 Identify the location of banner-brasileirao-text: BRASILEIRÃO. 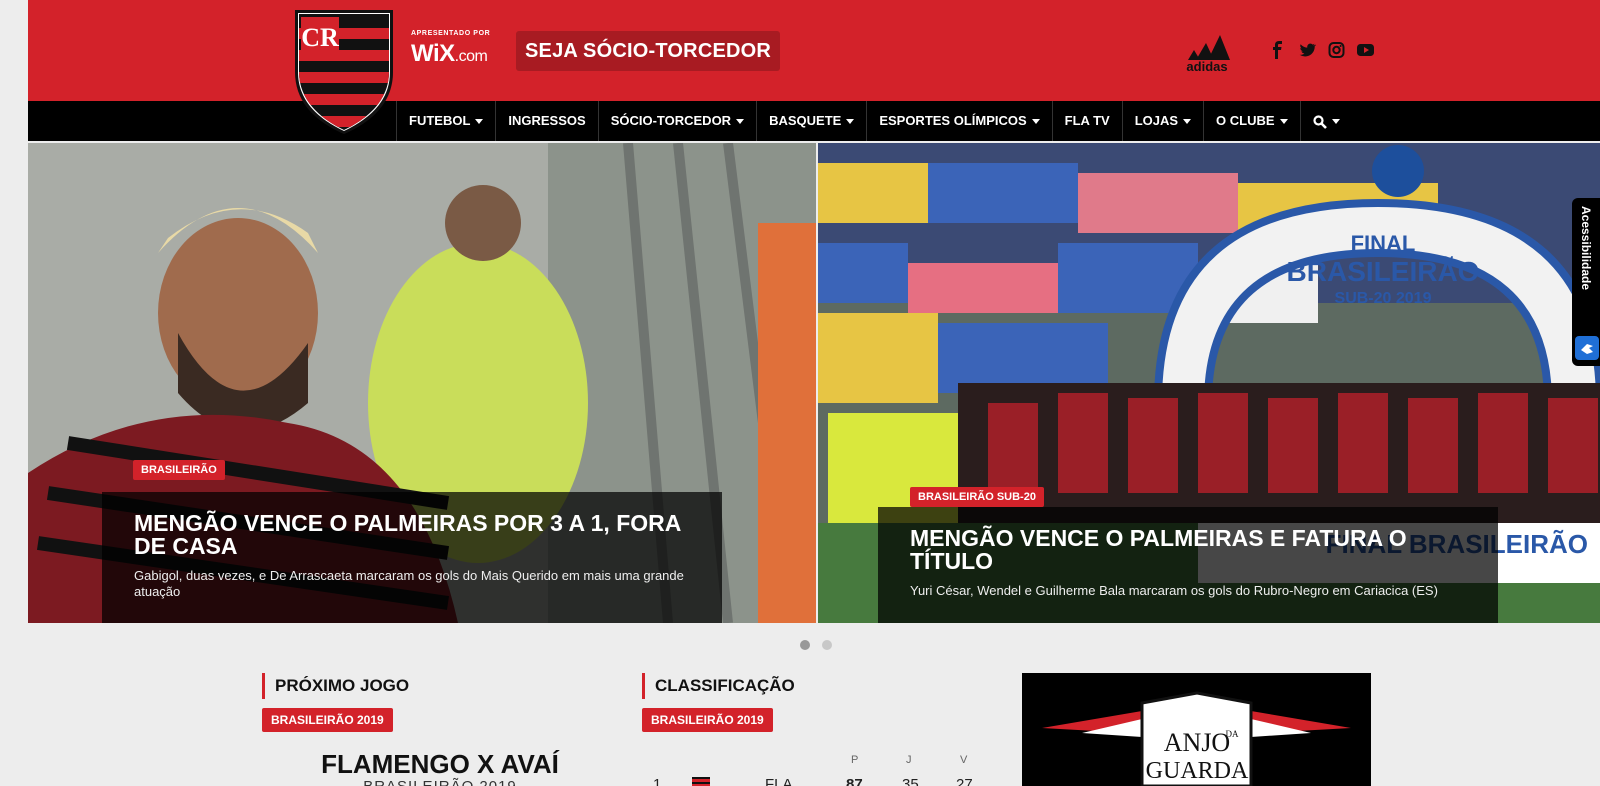
(1383, 271).